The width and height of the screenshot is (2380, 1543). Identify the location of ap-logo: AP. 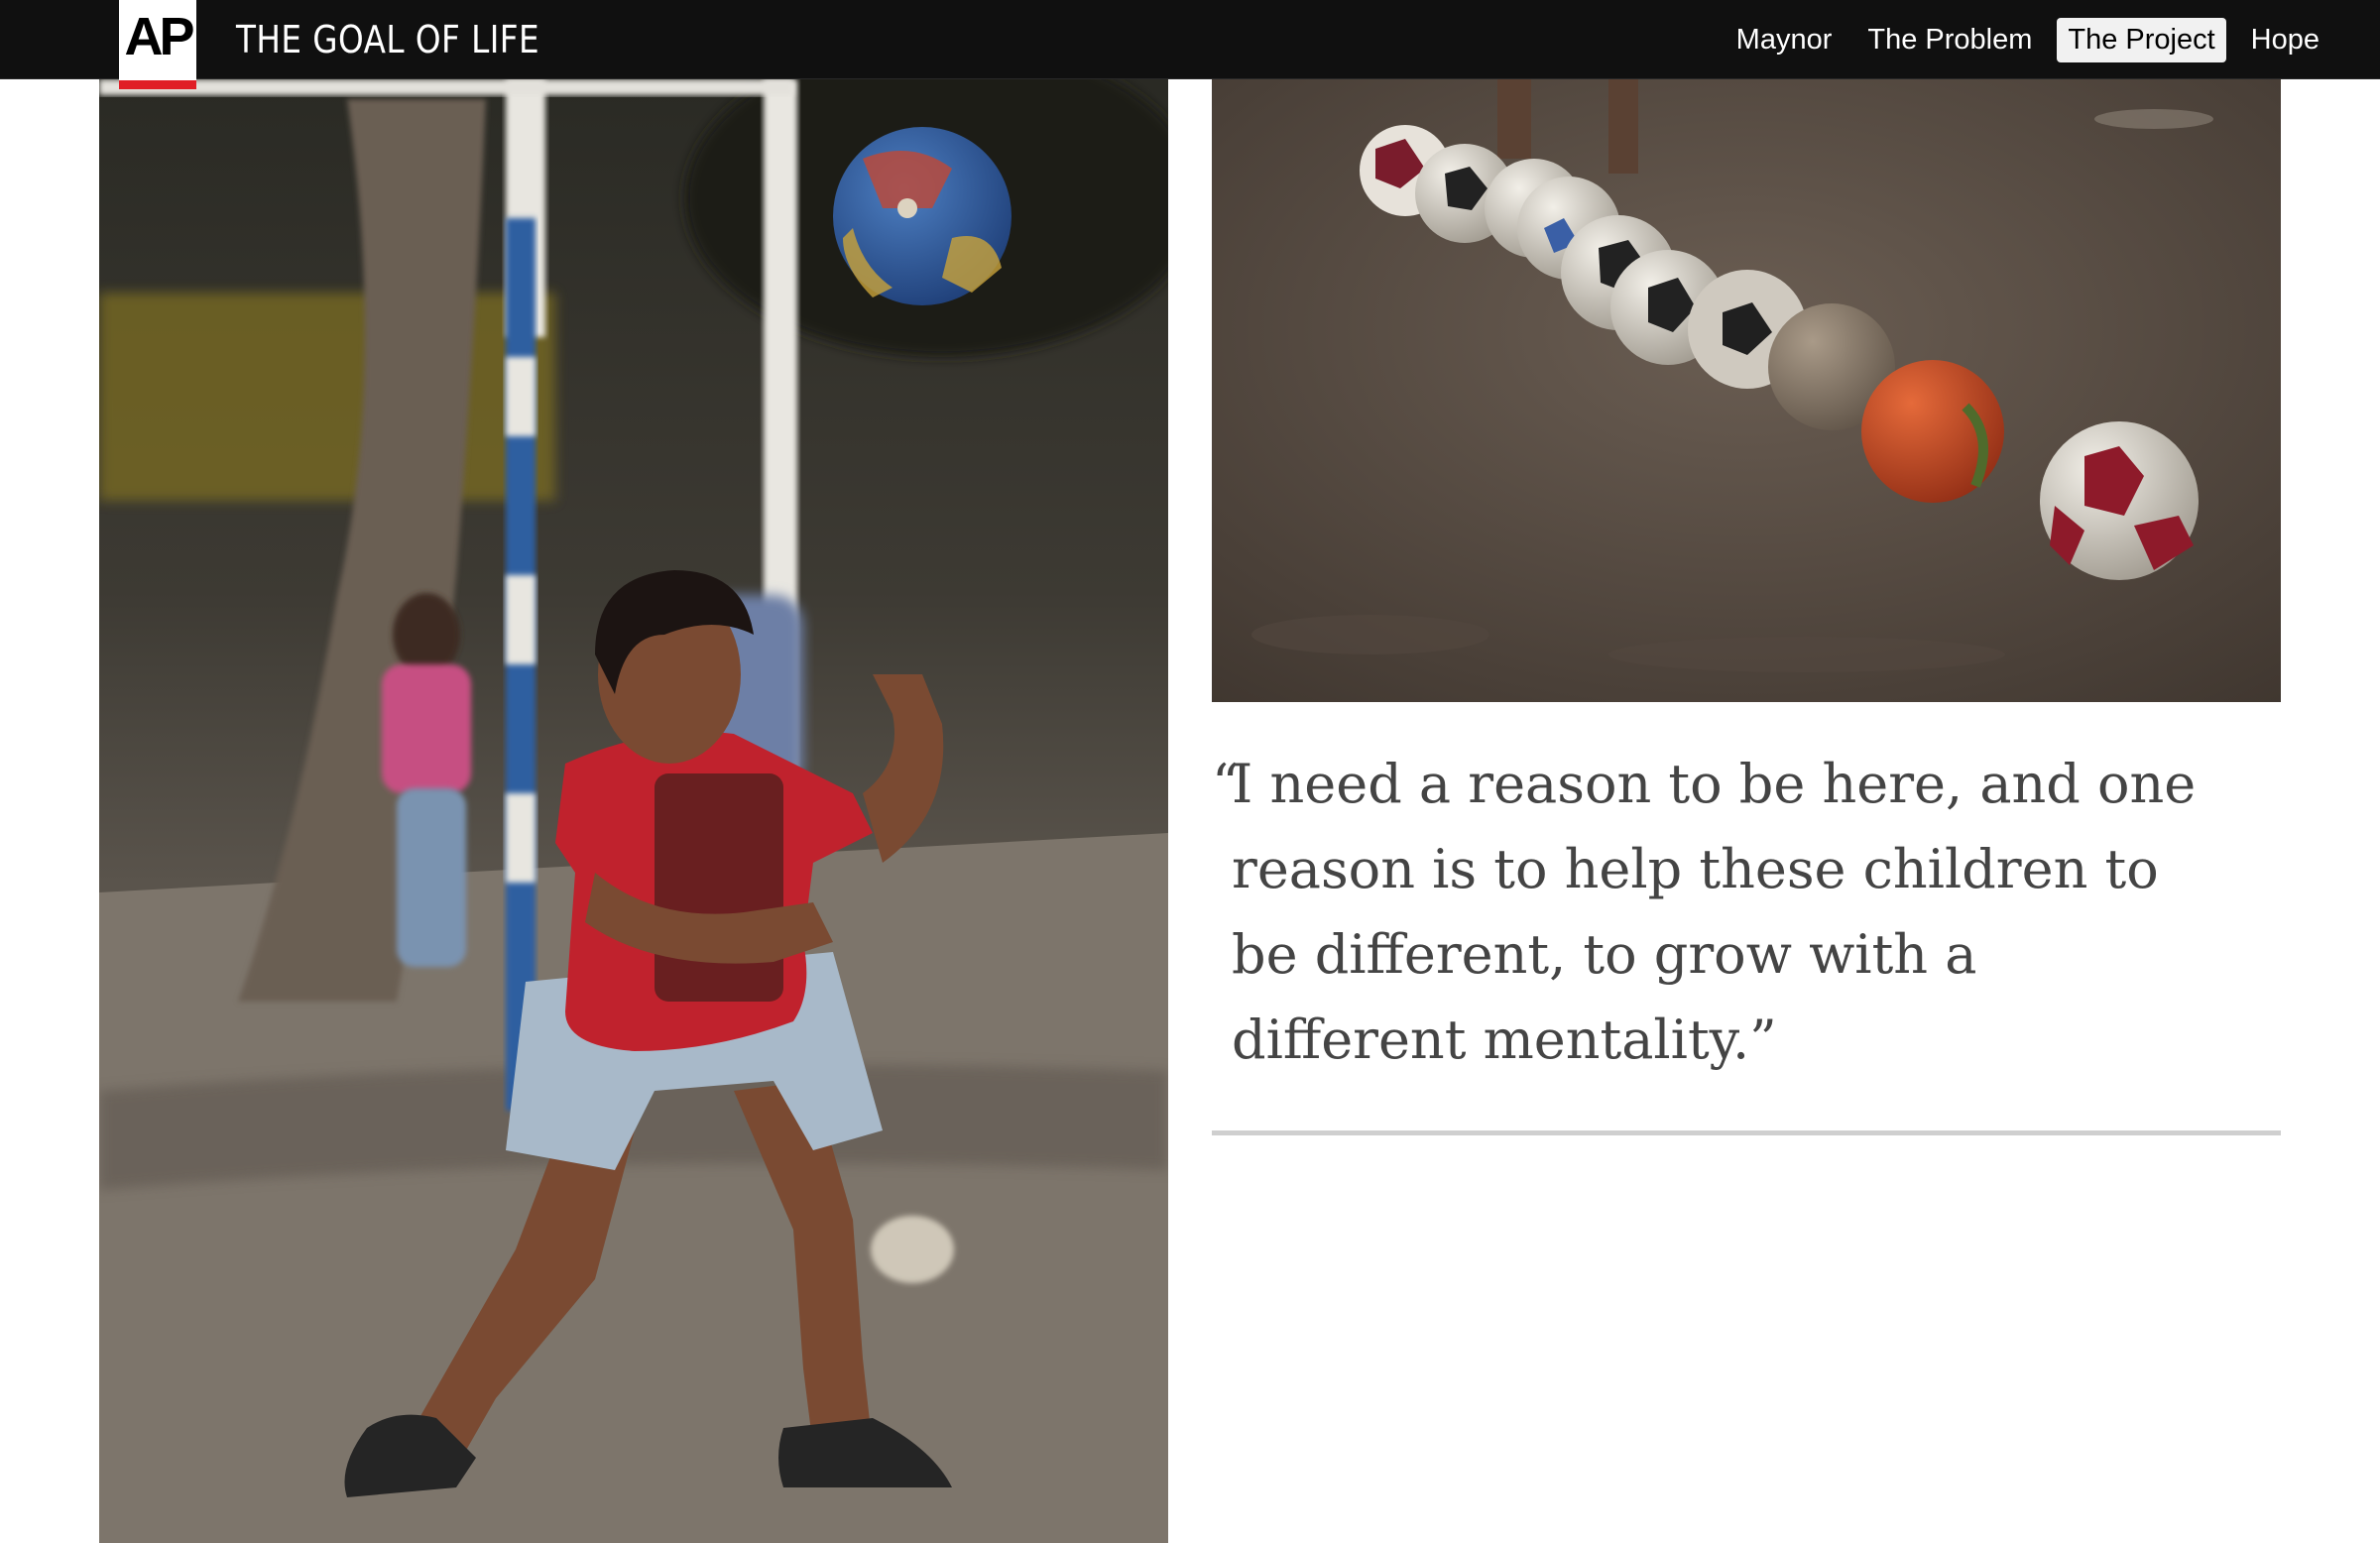
(157, 44).